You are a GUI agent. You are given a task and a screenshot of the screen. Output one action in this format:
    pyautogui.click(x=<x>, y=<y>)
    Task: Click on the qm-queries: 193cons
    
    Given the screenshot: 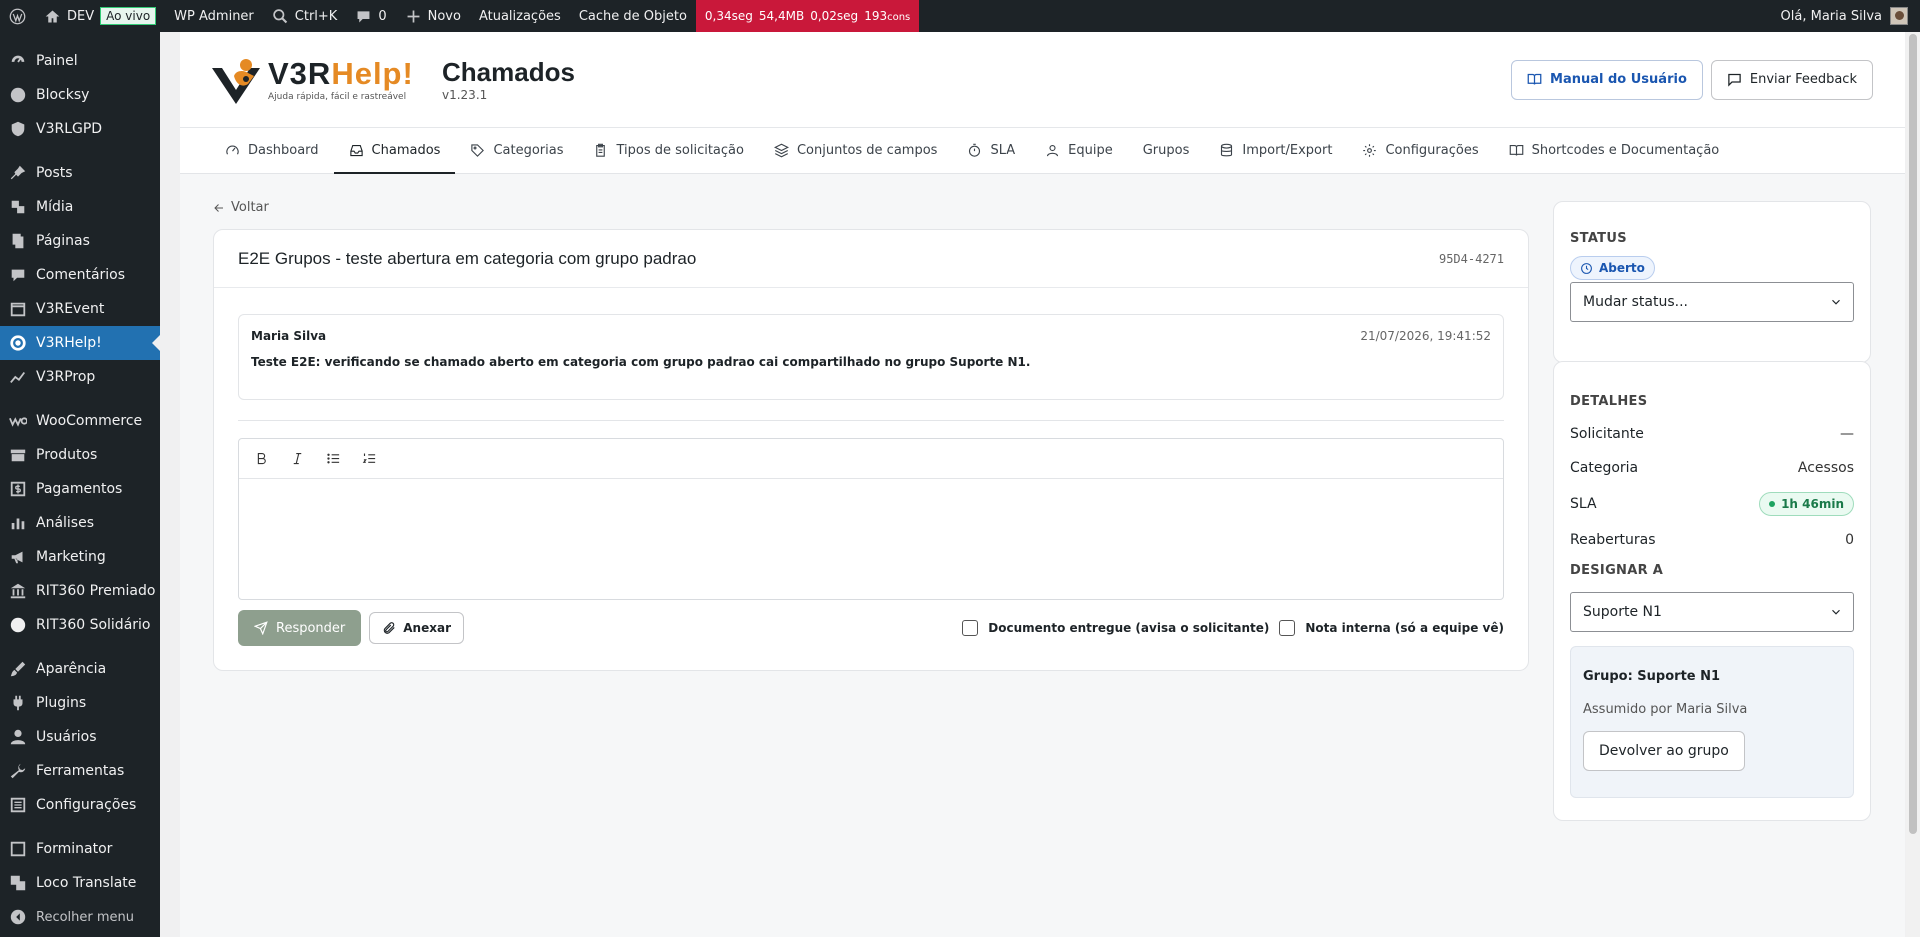 What is the action you would take?
    pyautogui.click(x=887, y=16)
    